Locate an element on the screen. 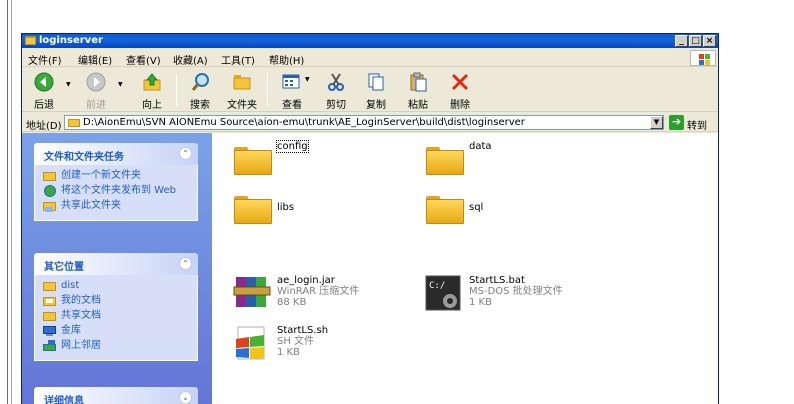 The width and height of the screenshot is (794, 404). task-new-folder: 创建一个新文件夹 is located at coordinates (116, 176).